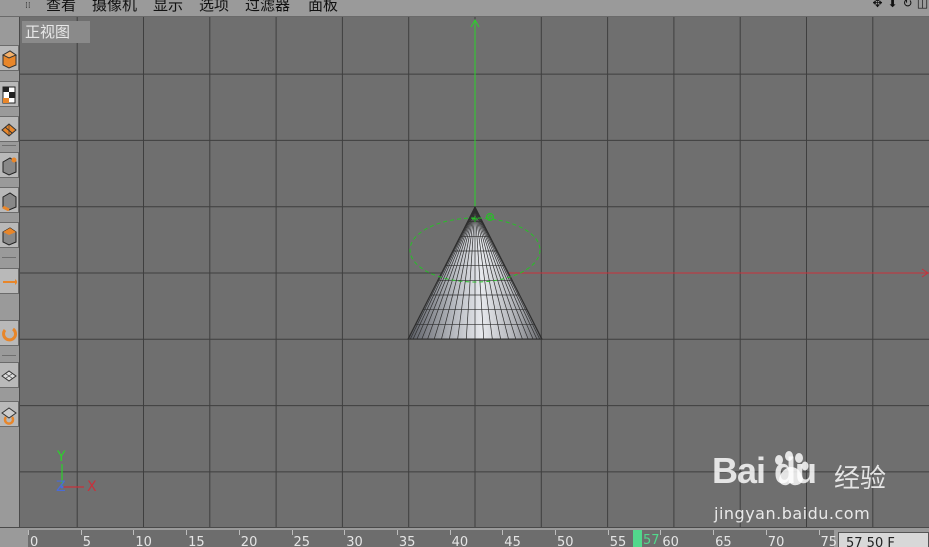 This screenshot has width=929, height=547. I want to click on menu-panel: 面板, so click(323, 7).